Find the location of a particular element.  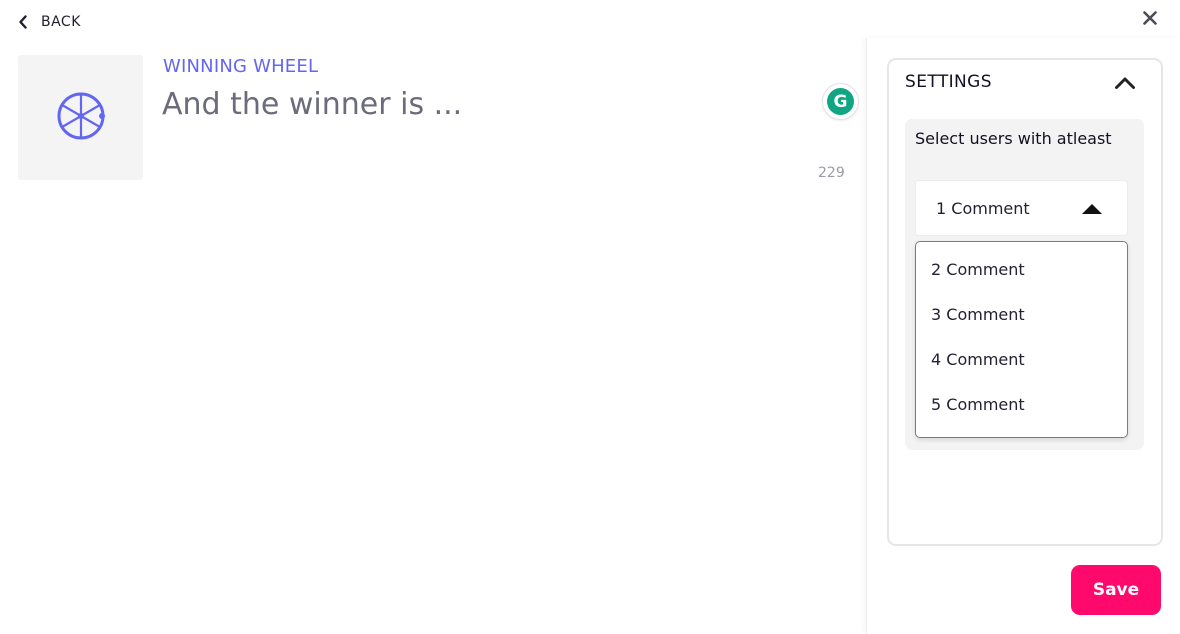

game-thumbnail is located at coordinates (80, 117).